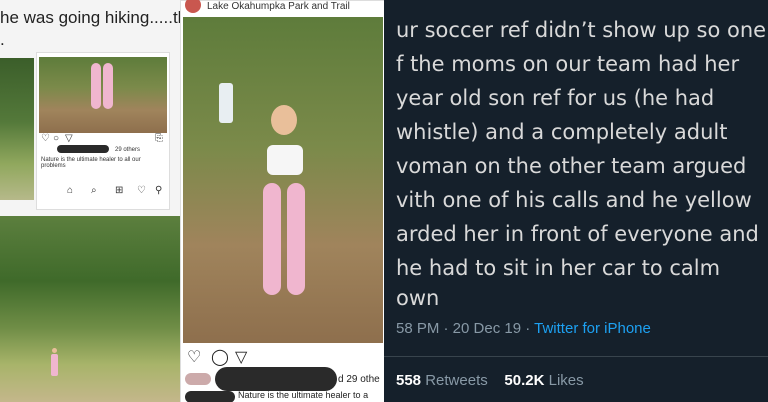 The height and width of the screenshot is (402, 768). What do you see at coordinates (285, 160) in the screenshot?
I see `person-top` at bounding box center [285, 160].